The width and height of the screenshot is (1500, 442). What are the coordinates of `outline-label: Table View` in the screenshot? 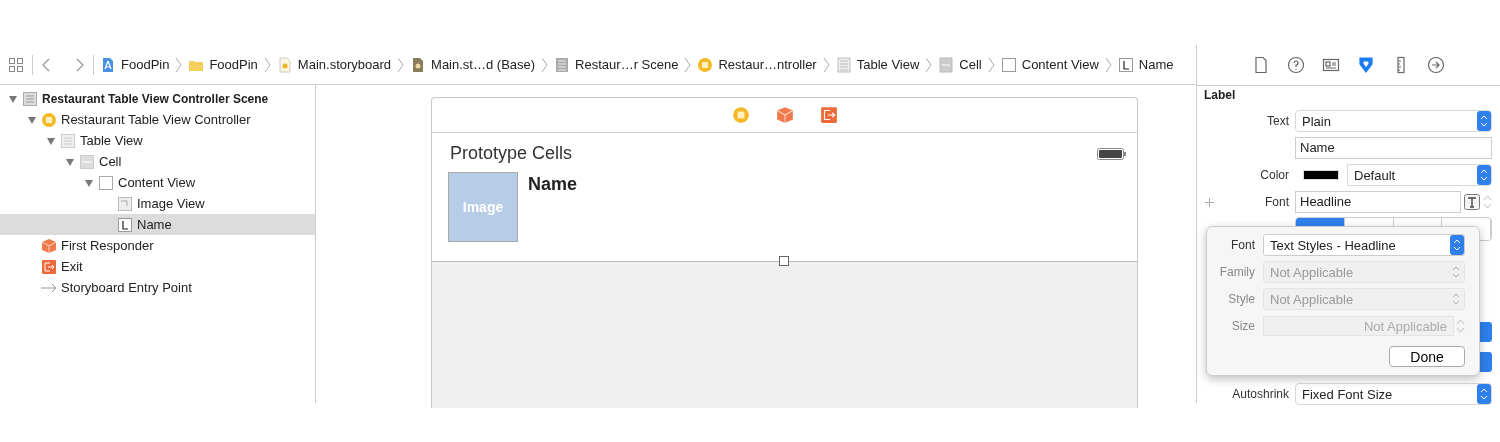 It's located at (111, 140).